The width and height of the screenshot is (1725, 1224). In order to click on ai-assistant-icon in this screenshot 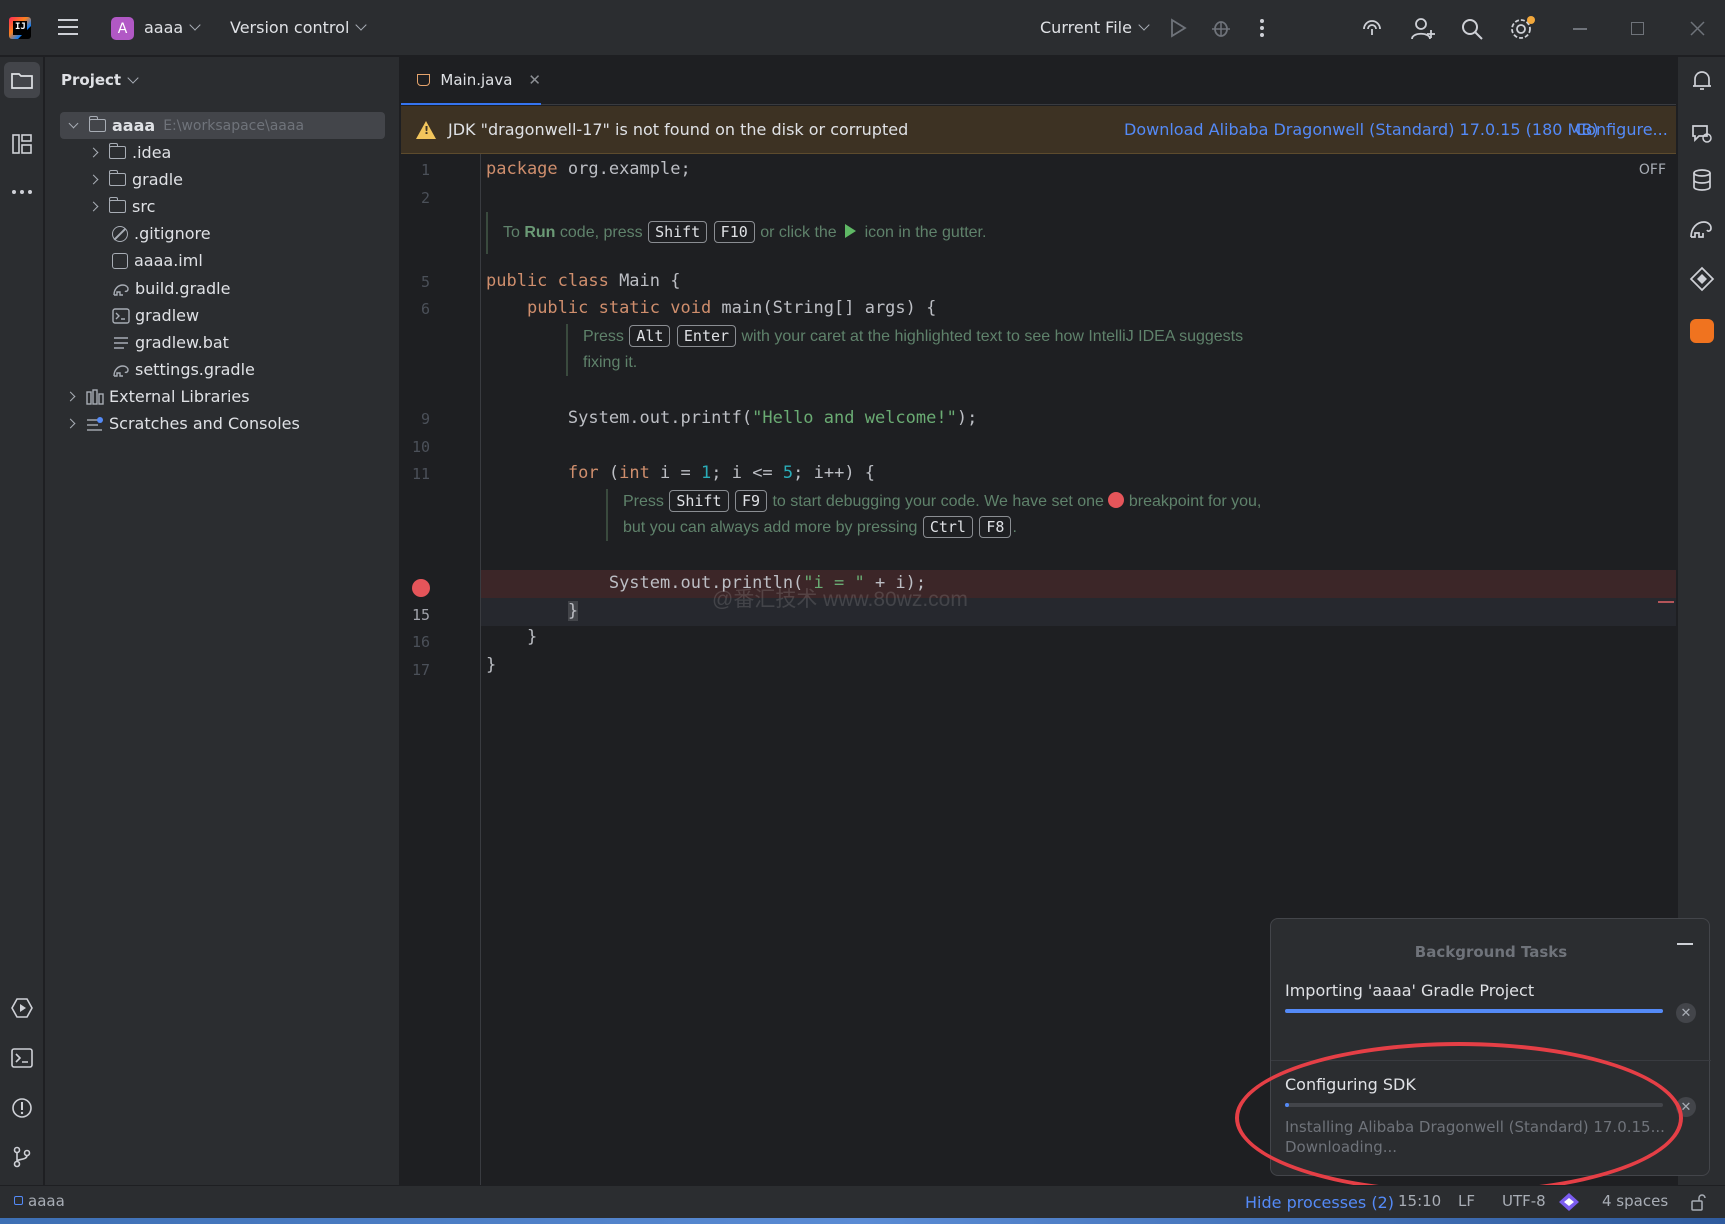, I will do `click(1372, 29)`.